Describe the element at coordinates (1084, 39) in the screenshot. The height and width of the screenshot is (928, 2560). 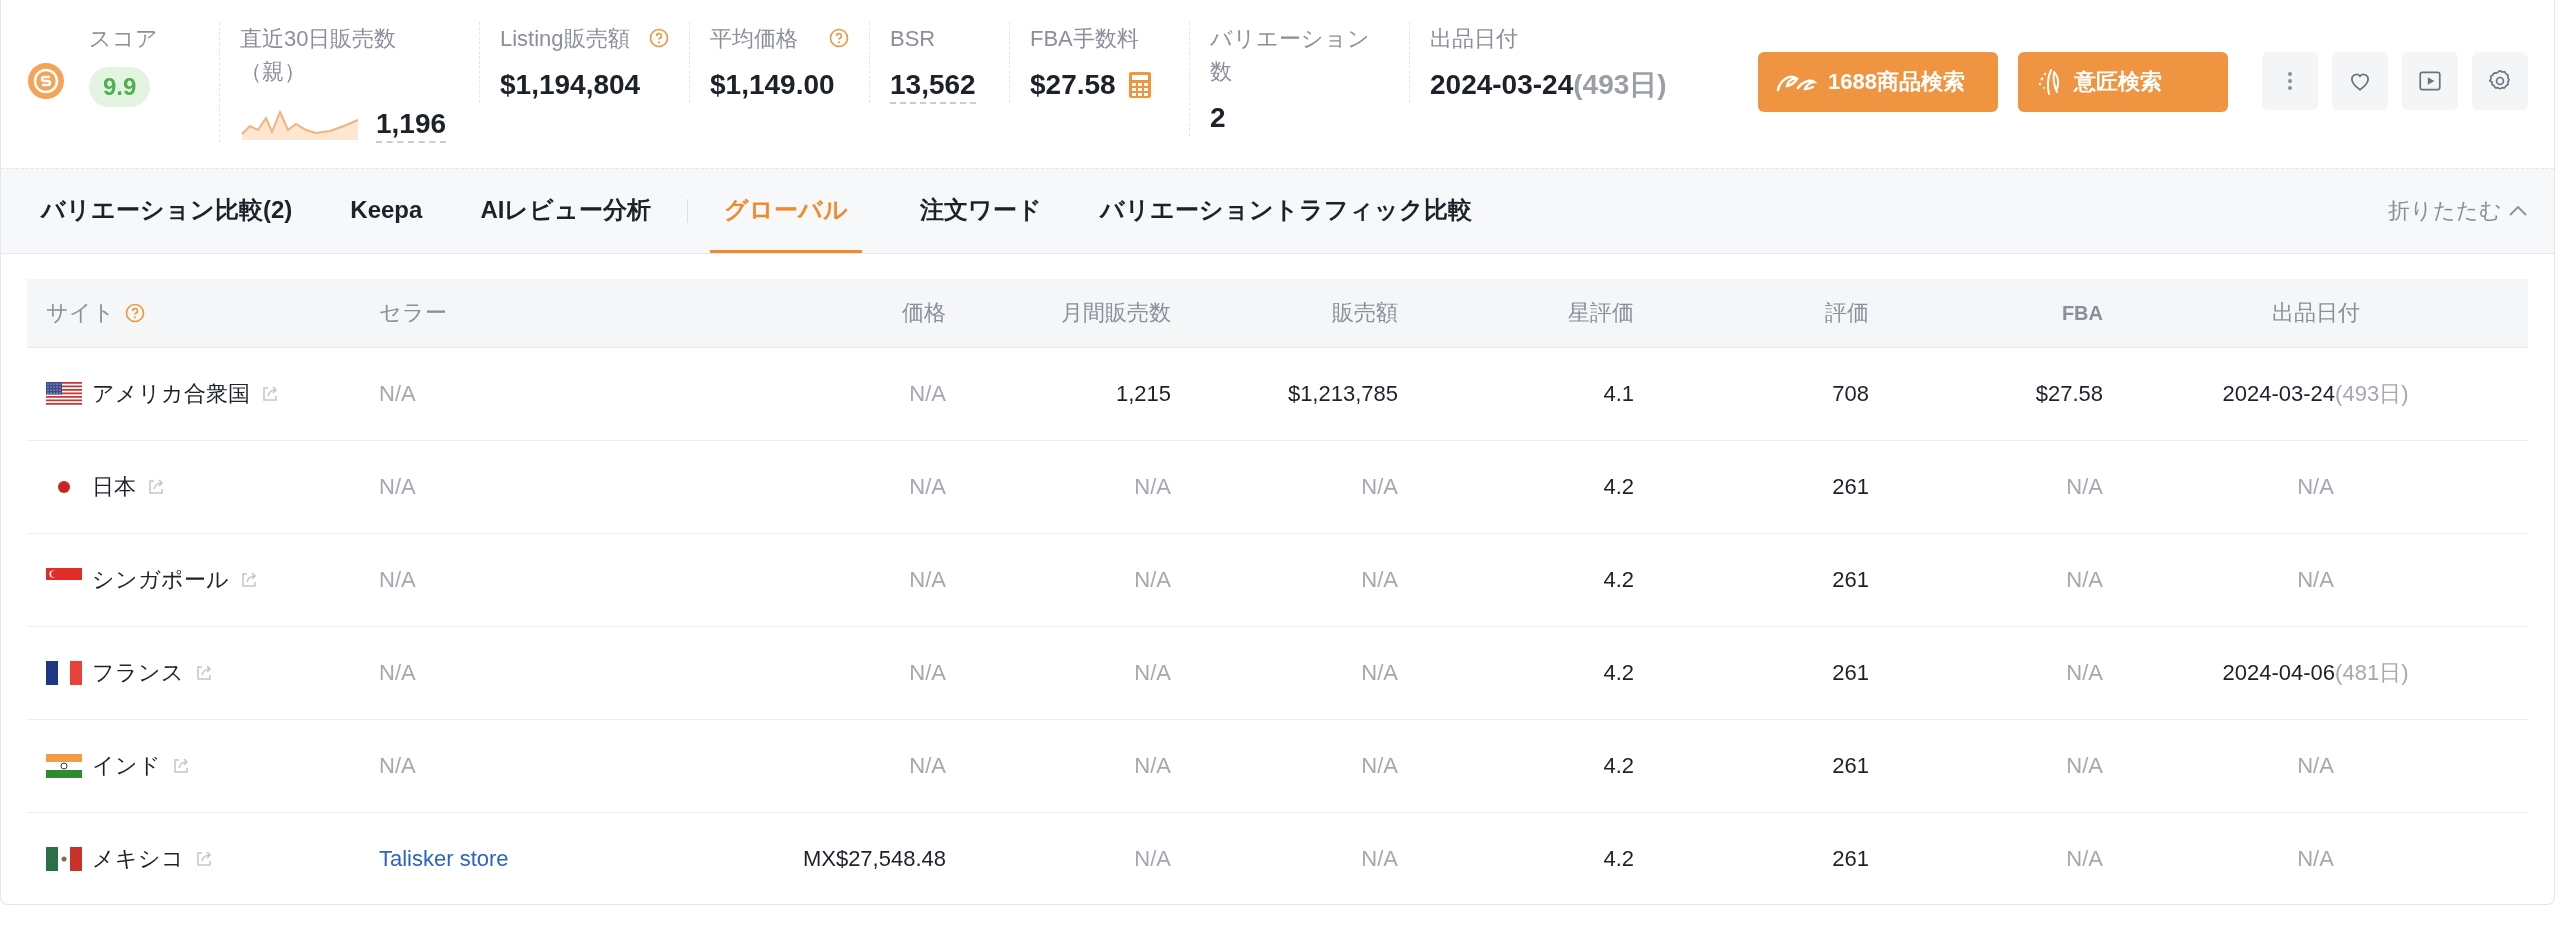
I see `metric-label: FBA手数料` at that location.